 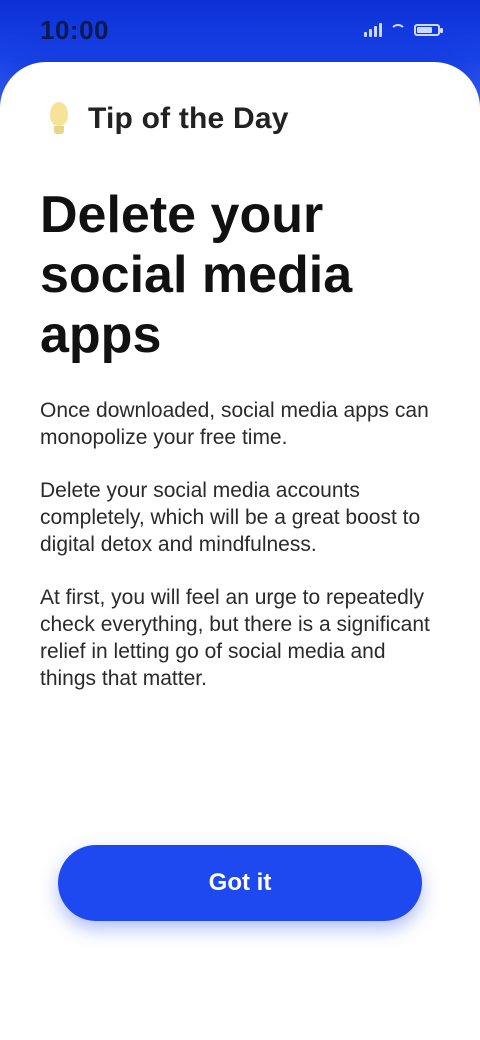 What do you see at coordinates (240, 883) in the screenshot?
I see `got-it-button: Got it` at bounding box center [240, 883].